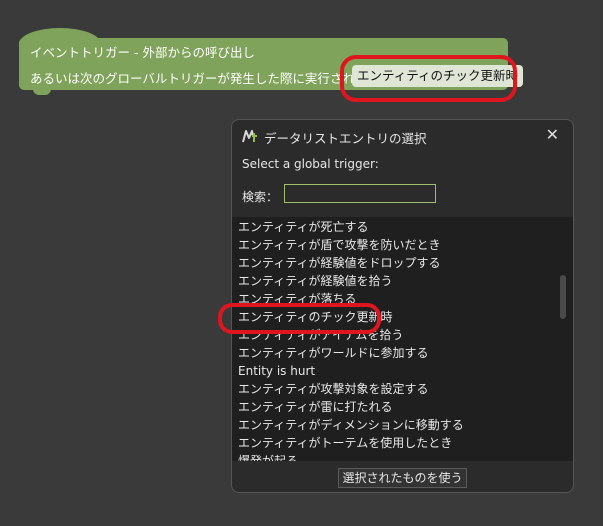  I want to click on global-trigger-field: エンティティのチック更新時, so click(438, 76).